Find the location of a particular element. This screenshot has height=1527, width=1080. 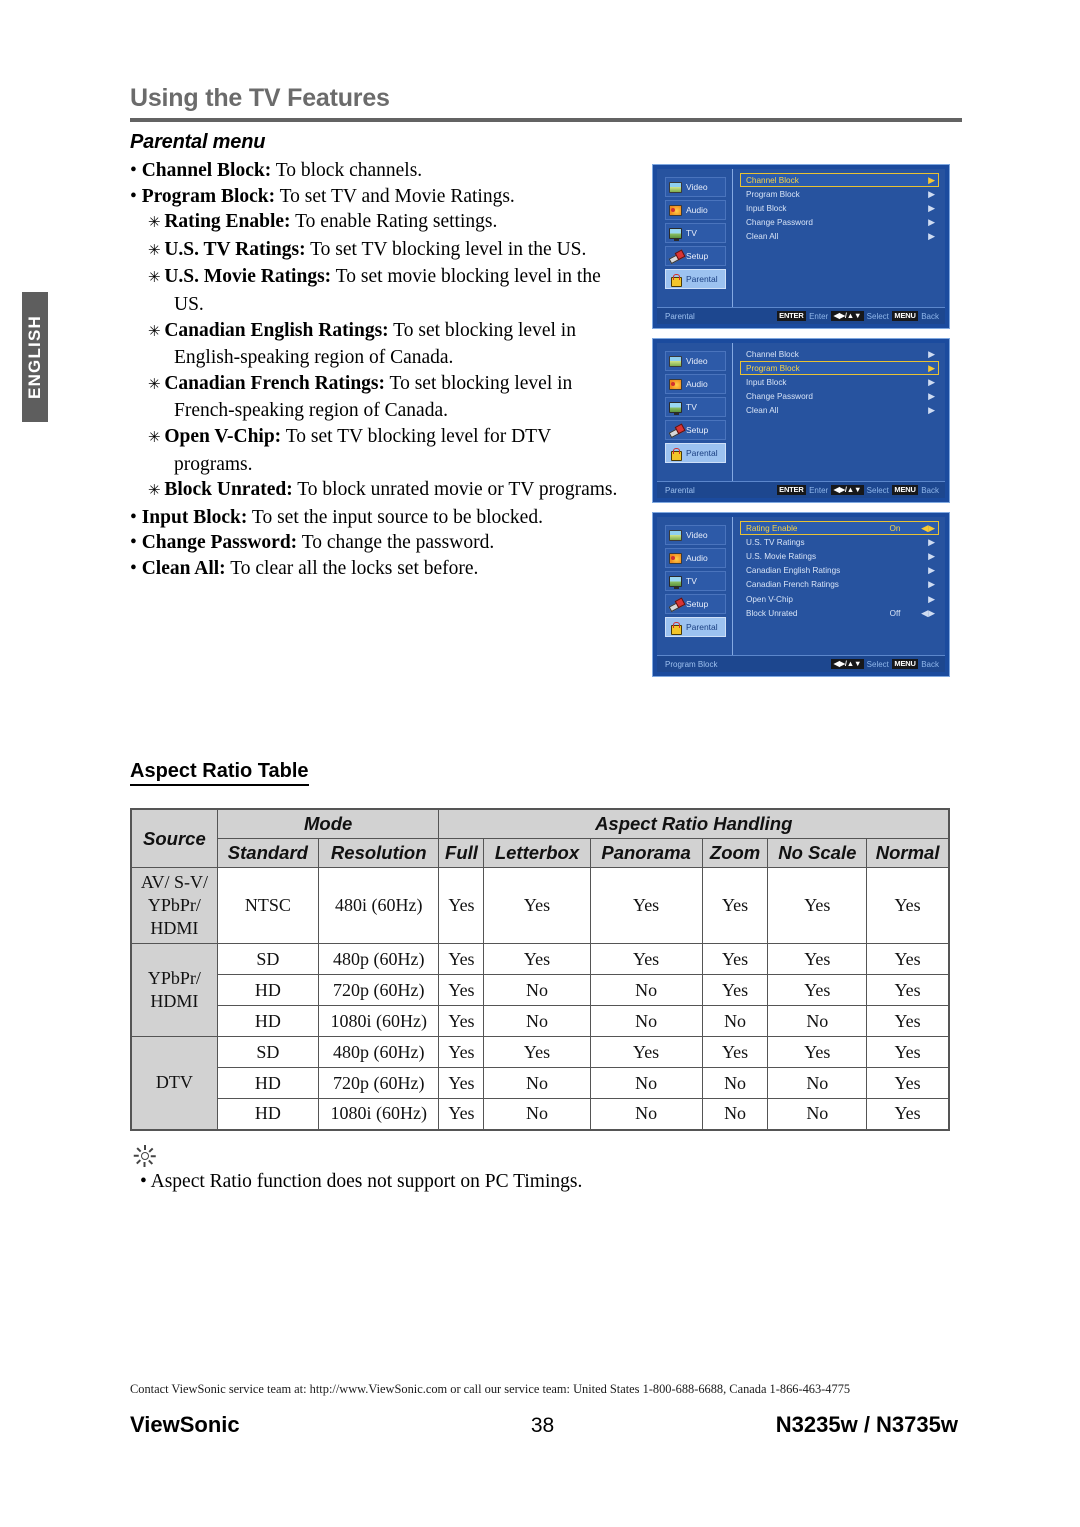

osd-menu-item-label: Canadian French Ratings is located at coordinates (792, 585).